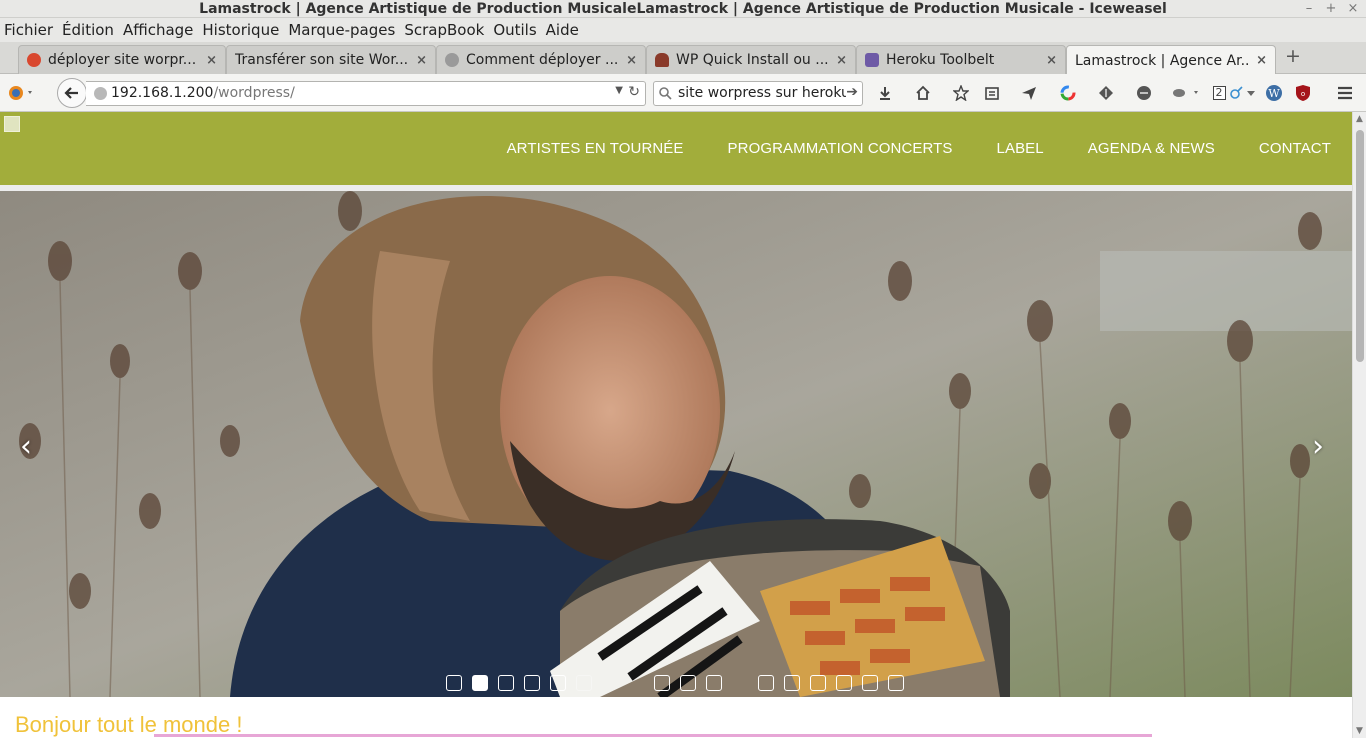 The image size is (1366, 738). What do you see at coordinates (840, 148) in the screenshot?
I see `nav-programmation-concerts: PROGRAMMATION CONCERTS` at bounding box center [840, 148].